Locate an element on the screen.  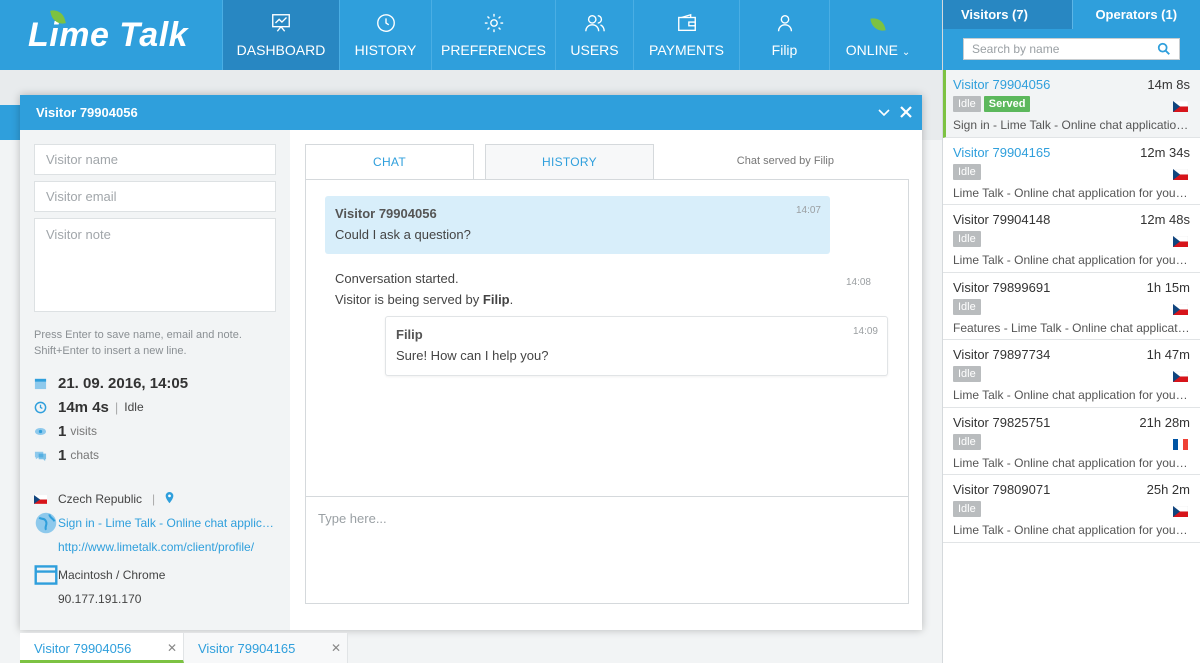
nav-history-label: HISTORY is located at coordinates (385, 50).